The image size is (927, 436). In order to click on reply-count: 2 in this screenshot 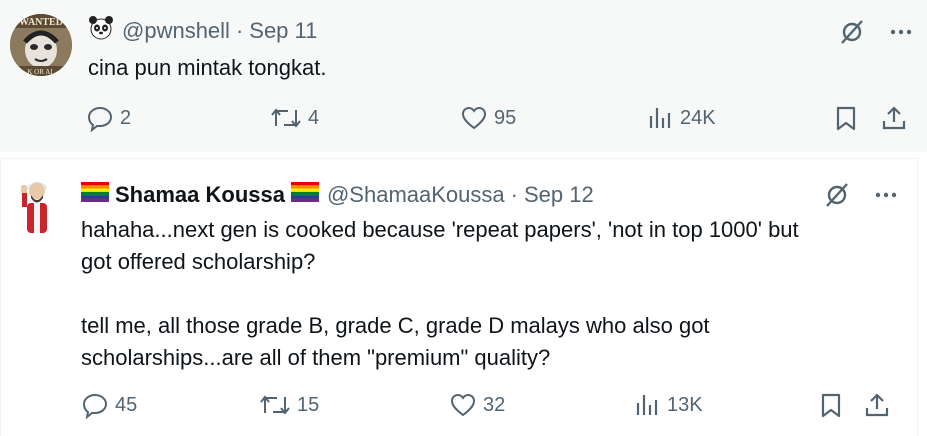, I will do `click(126, 117)`.